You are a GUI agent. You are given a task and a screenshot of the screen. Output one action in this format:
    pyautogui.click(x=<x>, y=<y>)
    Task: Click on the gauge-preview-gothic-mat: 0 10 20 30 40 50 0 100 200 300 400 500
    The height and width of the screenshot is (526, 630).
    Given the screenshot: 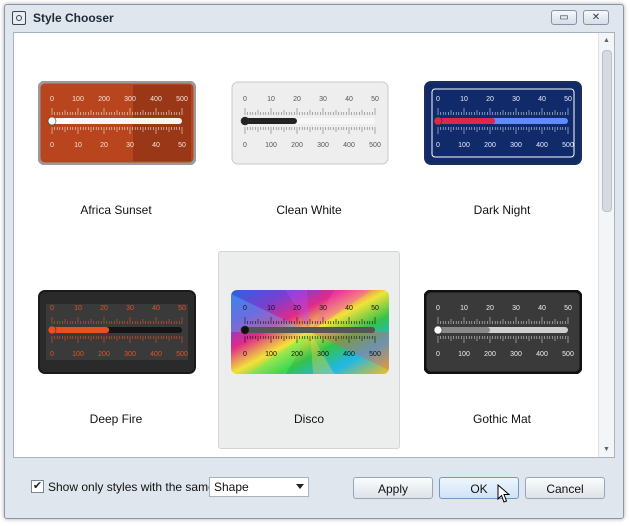 What is the action you would take?
    pyautogui.click(x=503, y=332)
    